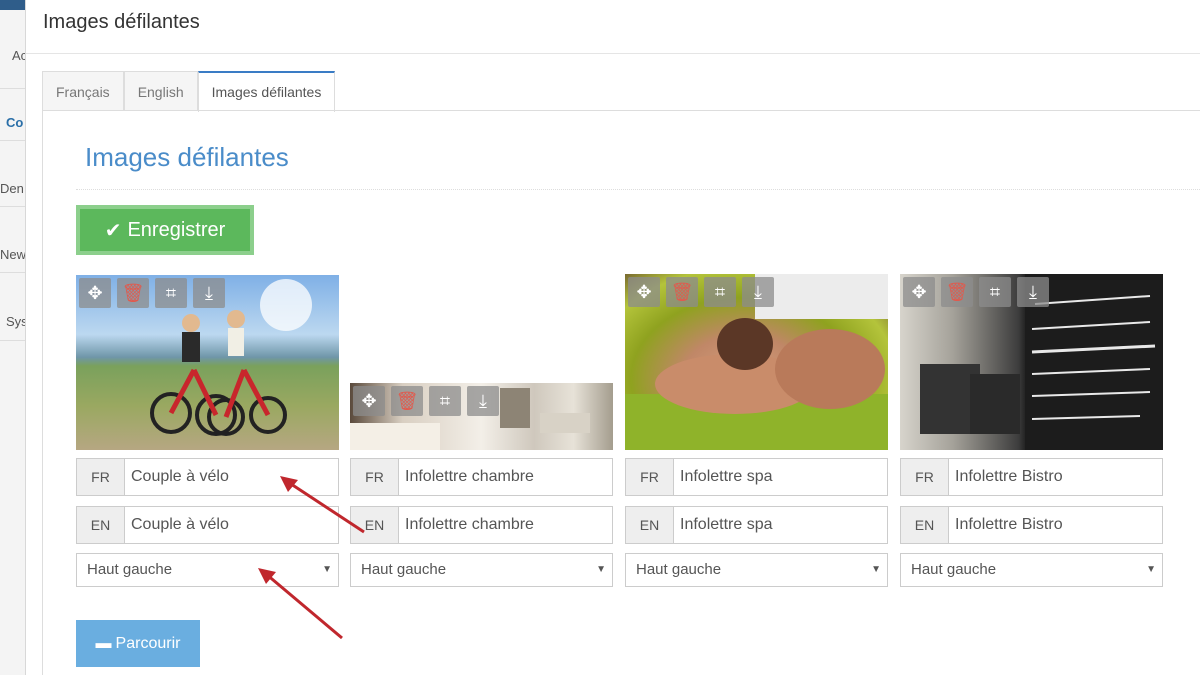 This screenshot has width=1200, height=675. I want to click on tab-images-defilantes: Images défilantes, so click(266, 91).